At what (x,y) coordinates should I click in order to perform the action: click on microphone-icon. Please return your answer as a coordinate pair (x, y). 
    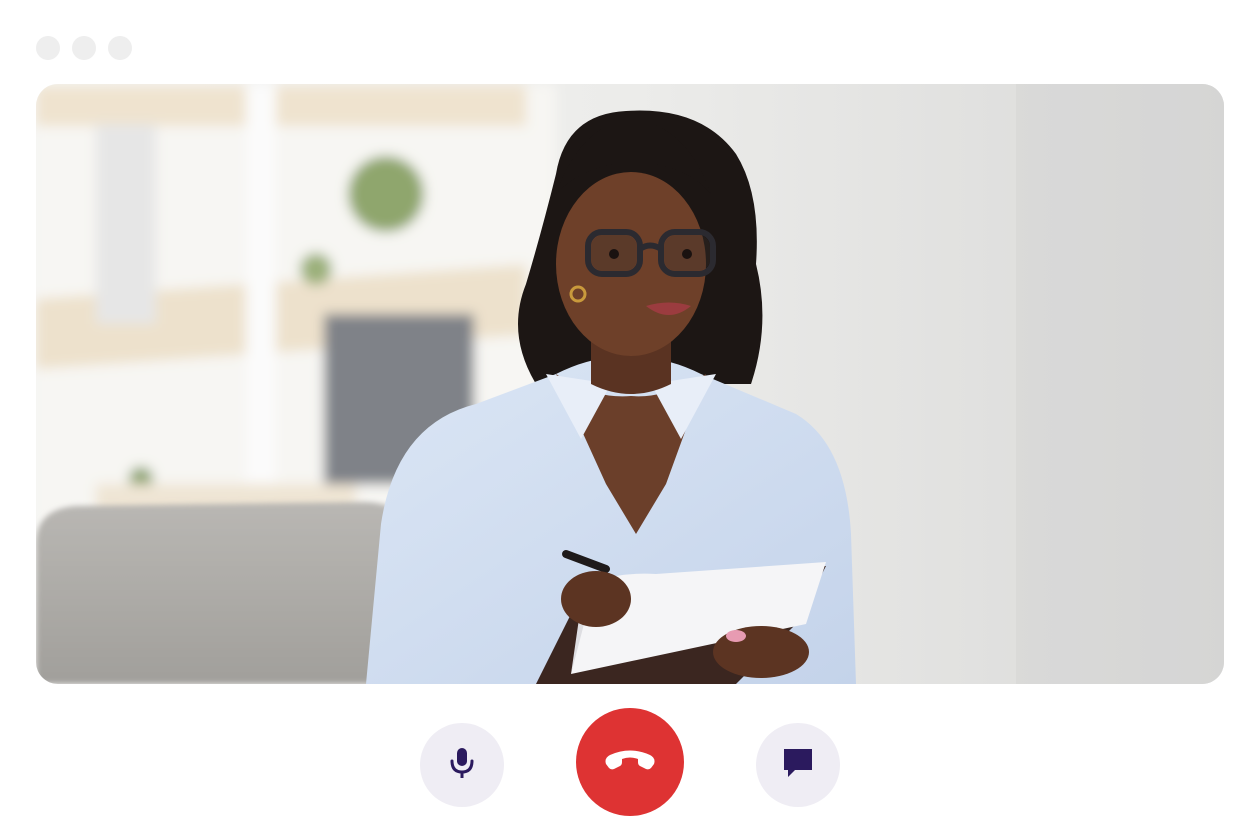
    Looking at the image, I should click on (462, 765).